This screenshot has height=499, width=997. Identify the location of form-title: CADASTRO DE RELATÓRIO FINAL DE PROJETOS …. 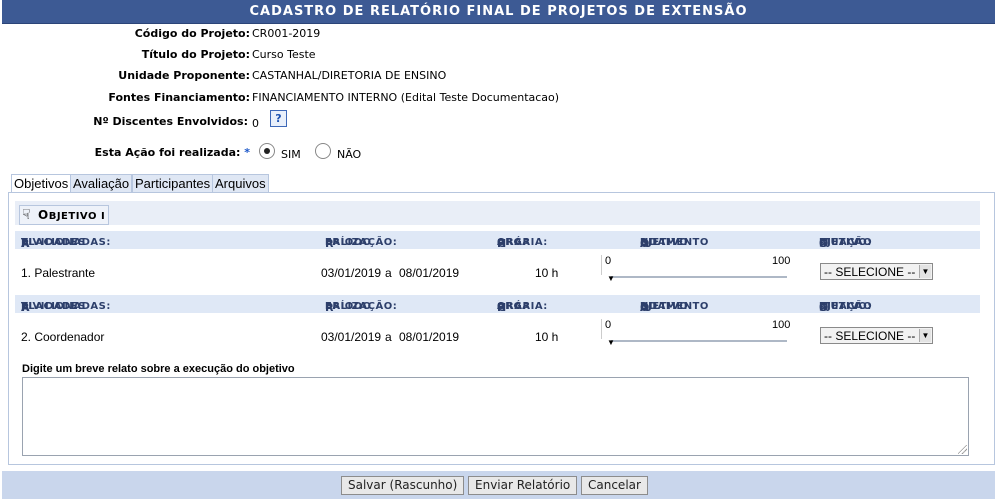
(498, 12).